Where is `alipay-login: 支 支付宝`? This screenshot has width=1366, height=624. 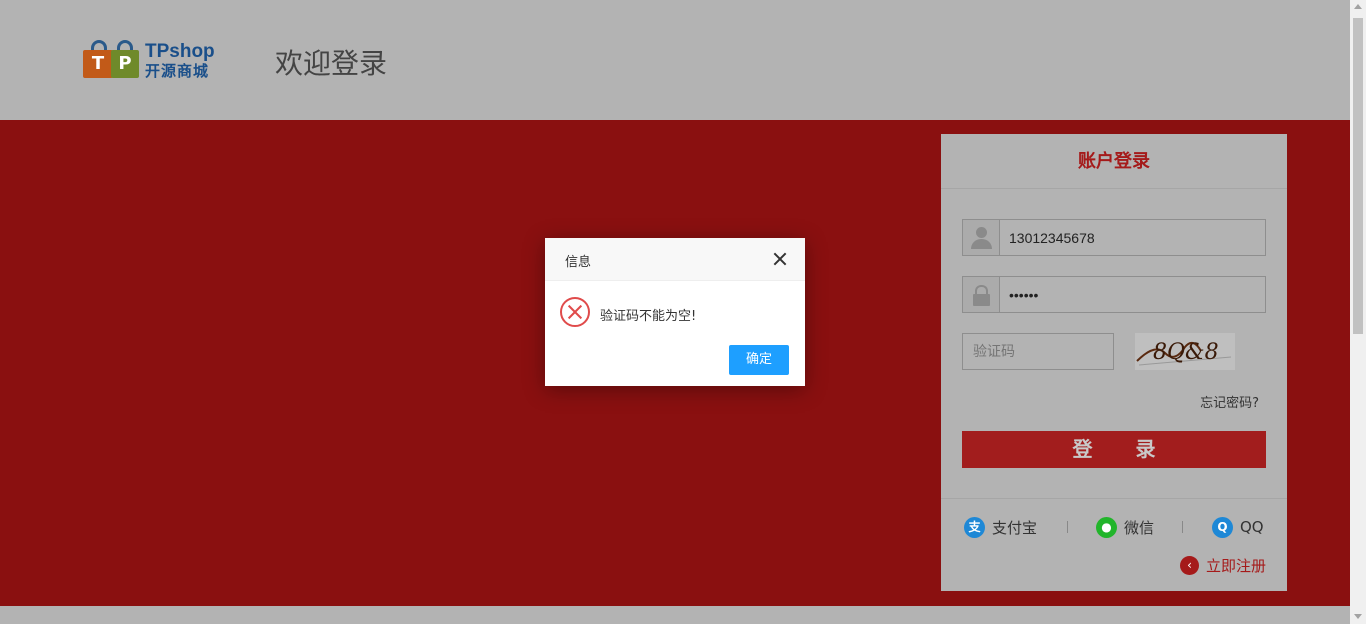 alipay-login: 支 支付宝 is located at coordinates (1000, 527).